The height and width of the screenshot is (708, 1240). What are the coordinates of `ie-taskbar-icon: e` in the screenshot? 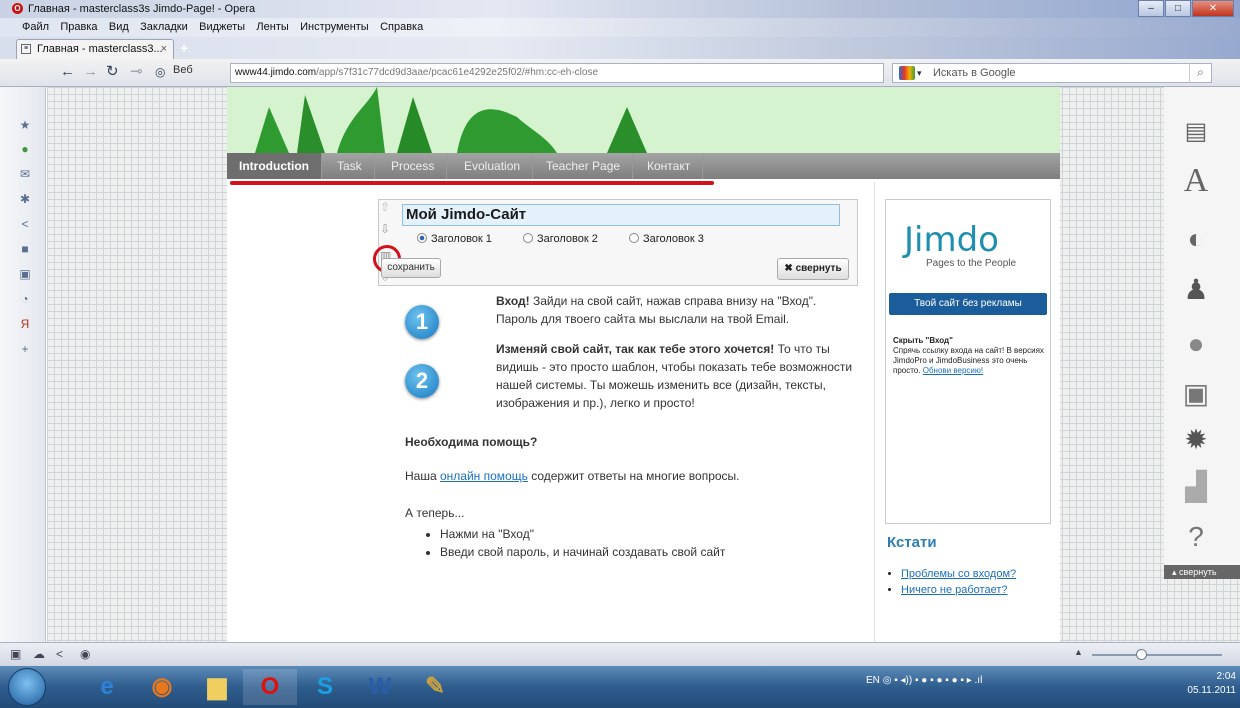 It's located at (107, 687).